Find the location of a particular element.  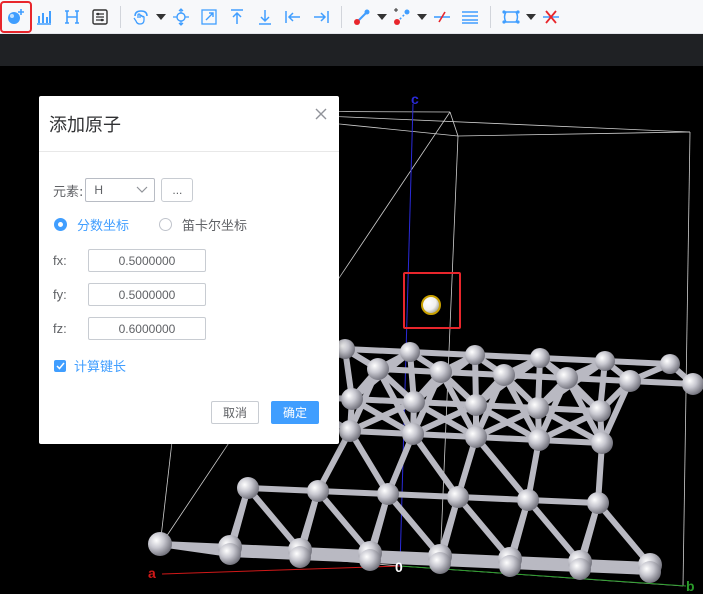

bond-cut-button is located at coordinates (442, 17).